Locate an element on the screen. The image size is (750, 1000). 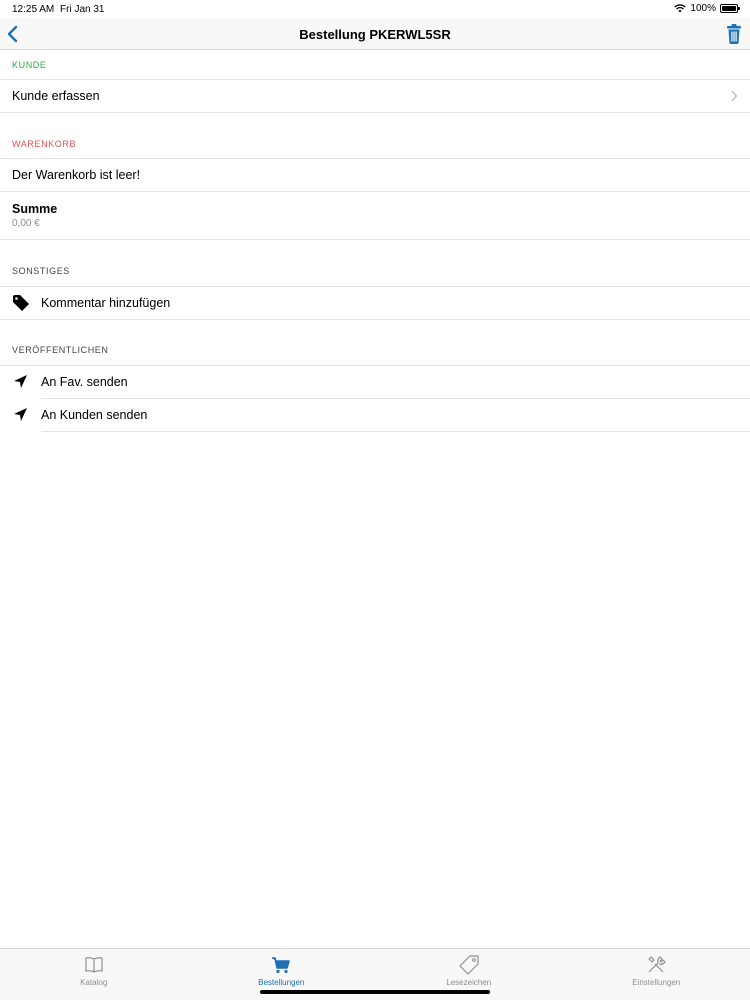
status-time: 12:25 AM is located at coordinates (33, 9).